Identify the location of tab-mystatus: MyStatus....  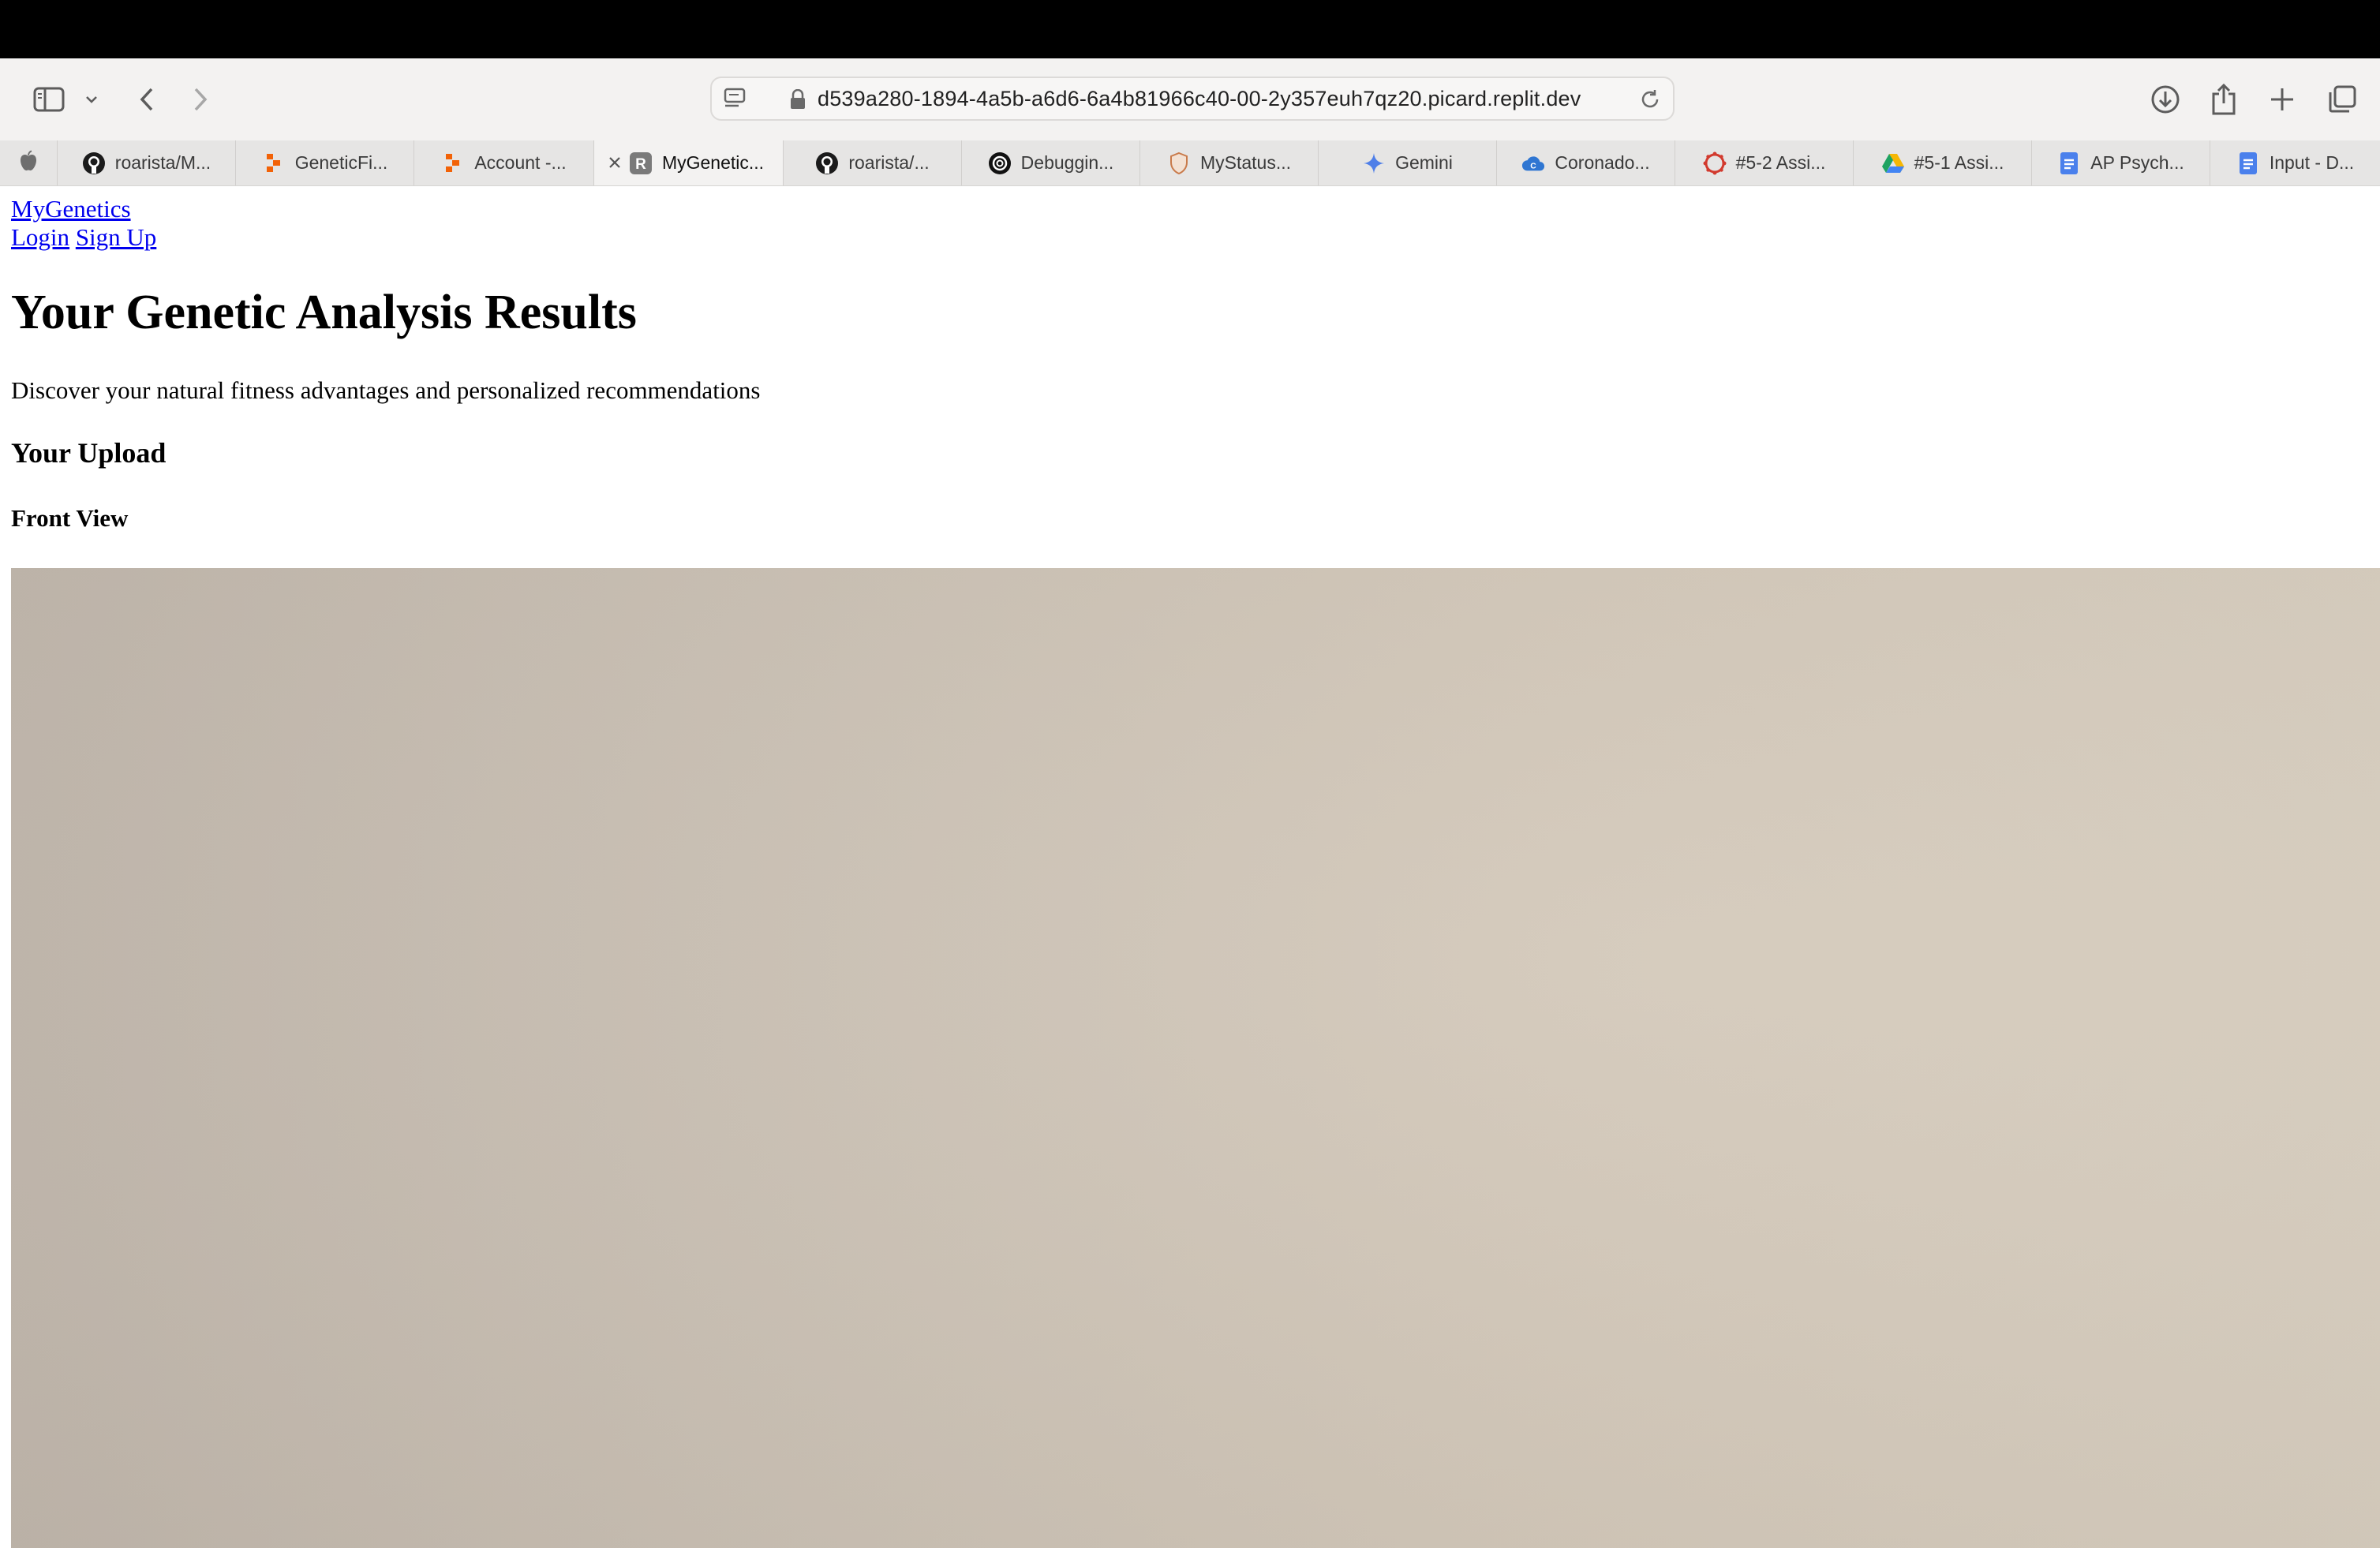
(1228, 163).